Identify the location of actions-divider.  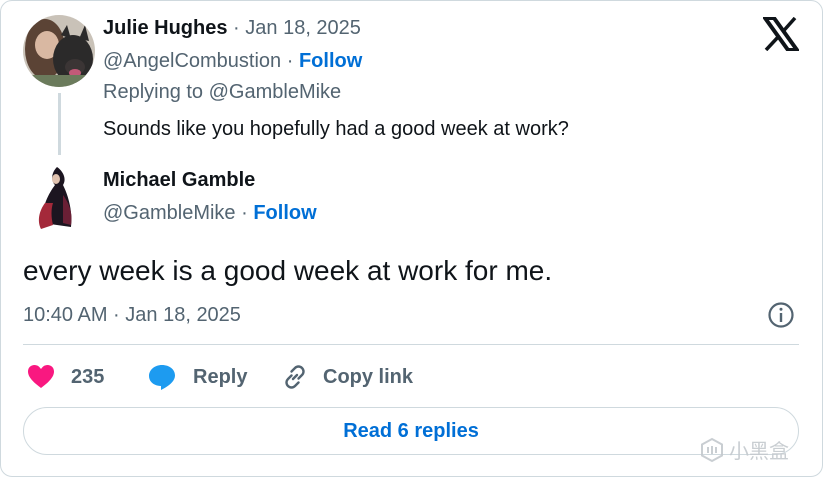
(411, 344).